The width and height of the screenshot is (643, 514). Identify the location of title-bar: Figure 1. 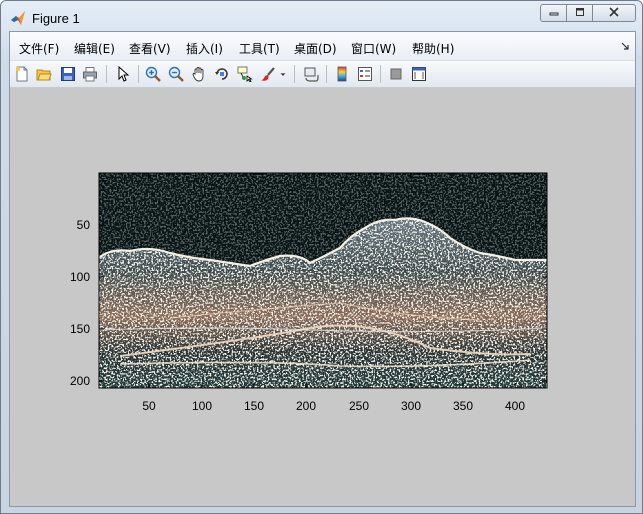
(321, 16).